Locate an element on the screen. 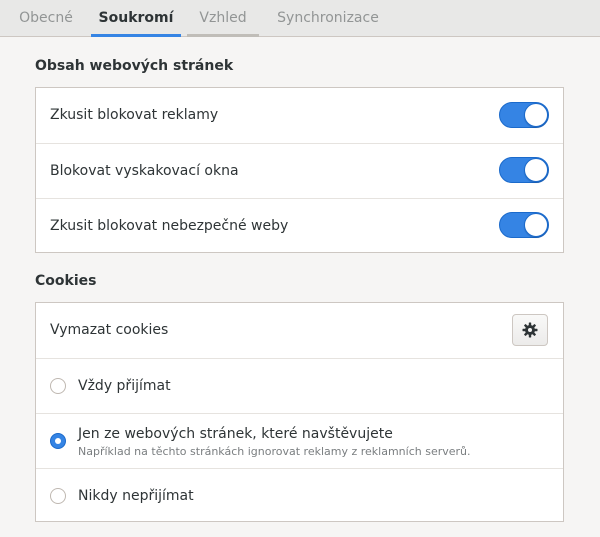  clear-cookies-button is located at coordinates (530, 330).